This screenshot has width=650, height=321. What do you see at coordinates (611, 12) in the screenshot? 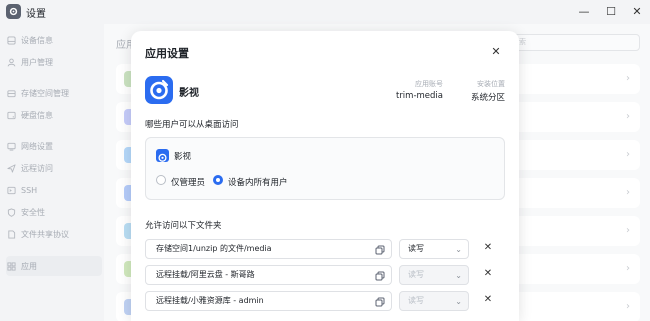
I see `maximize-button: ☐` at bounding box center [611, 12].